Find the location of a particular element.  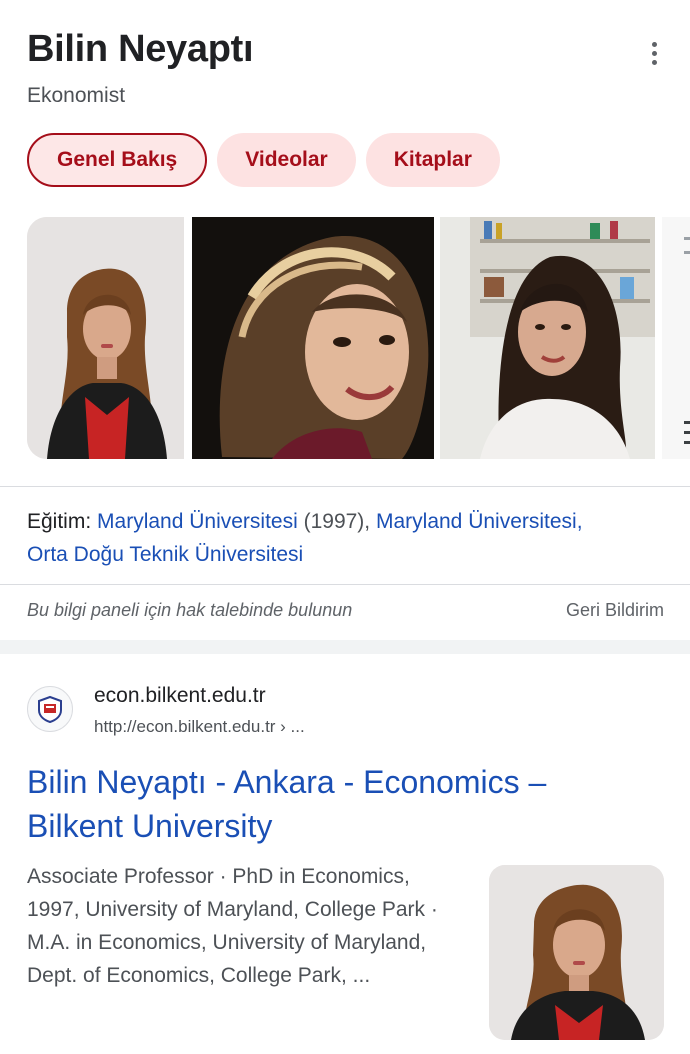

site-name: econ.bilkent.edu.tr is located at coordinates (180, 696).